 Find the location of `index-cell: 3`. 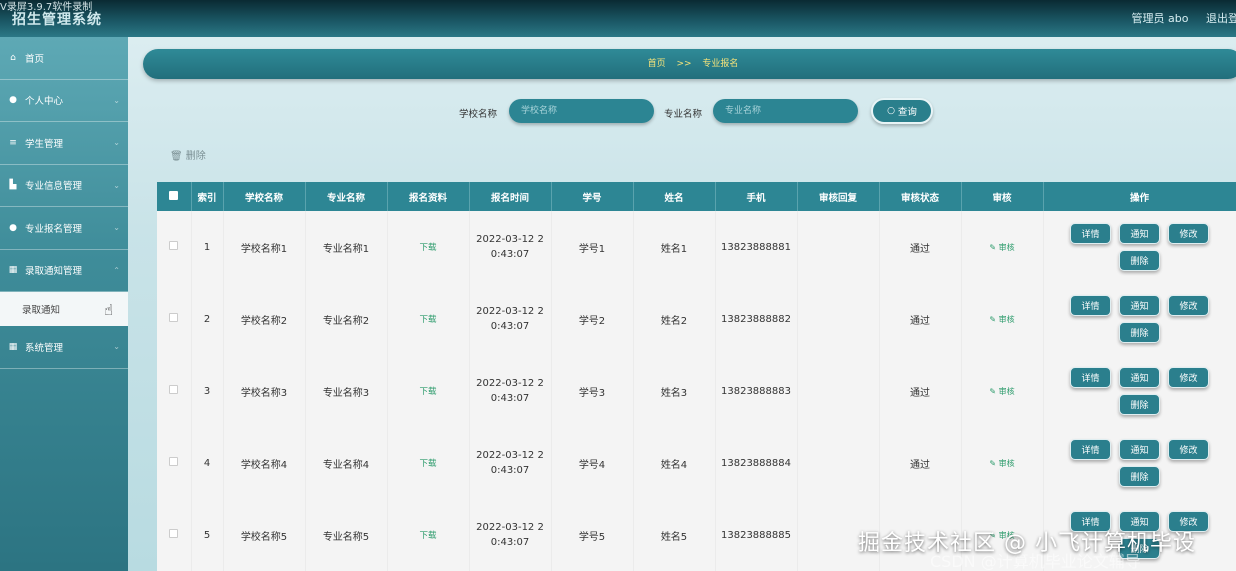

index-cell: 3 is located at coordinates (207, 391).